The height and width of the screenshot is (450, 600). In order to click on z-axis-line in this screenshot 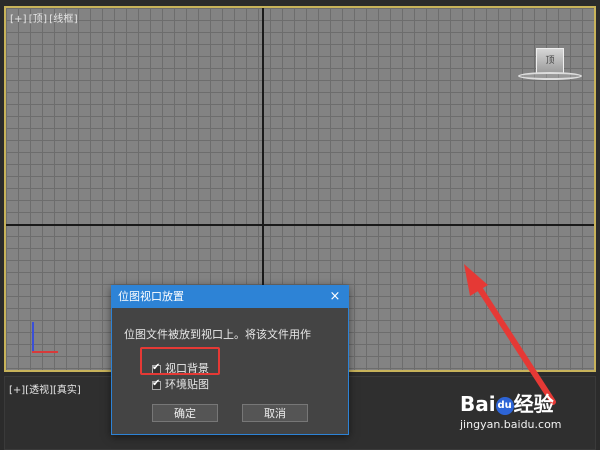, I will do `click(33, 337)`.